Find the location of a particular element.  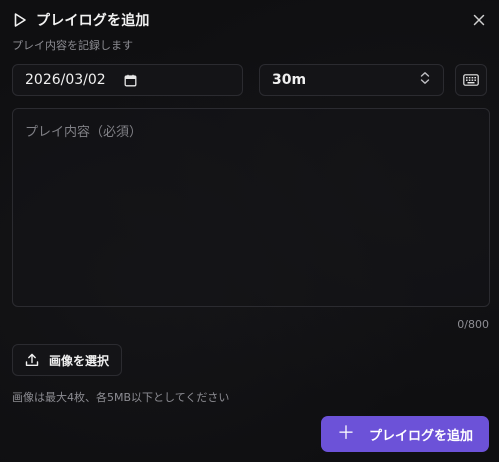

plus-icon: ＋ is located at coordinates (345, 433).